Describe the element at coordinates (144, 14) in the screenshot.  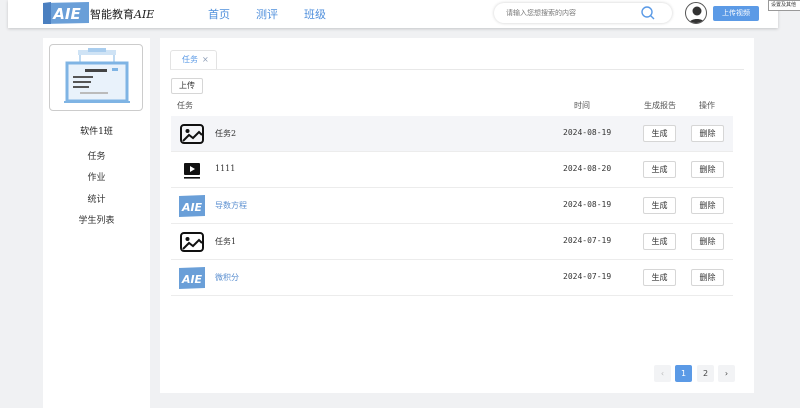
I see `brand-suffix: AIE` at that location.